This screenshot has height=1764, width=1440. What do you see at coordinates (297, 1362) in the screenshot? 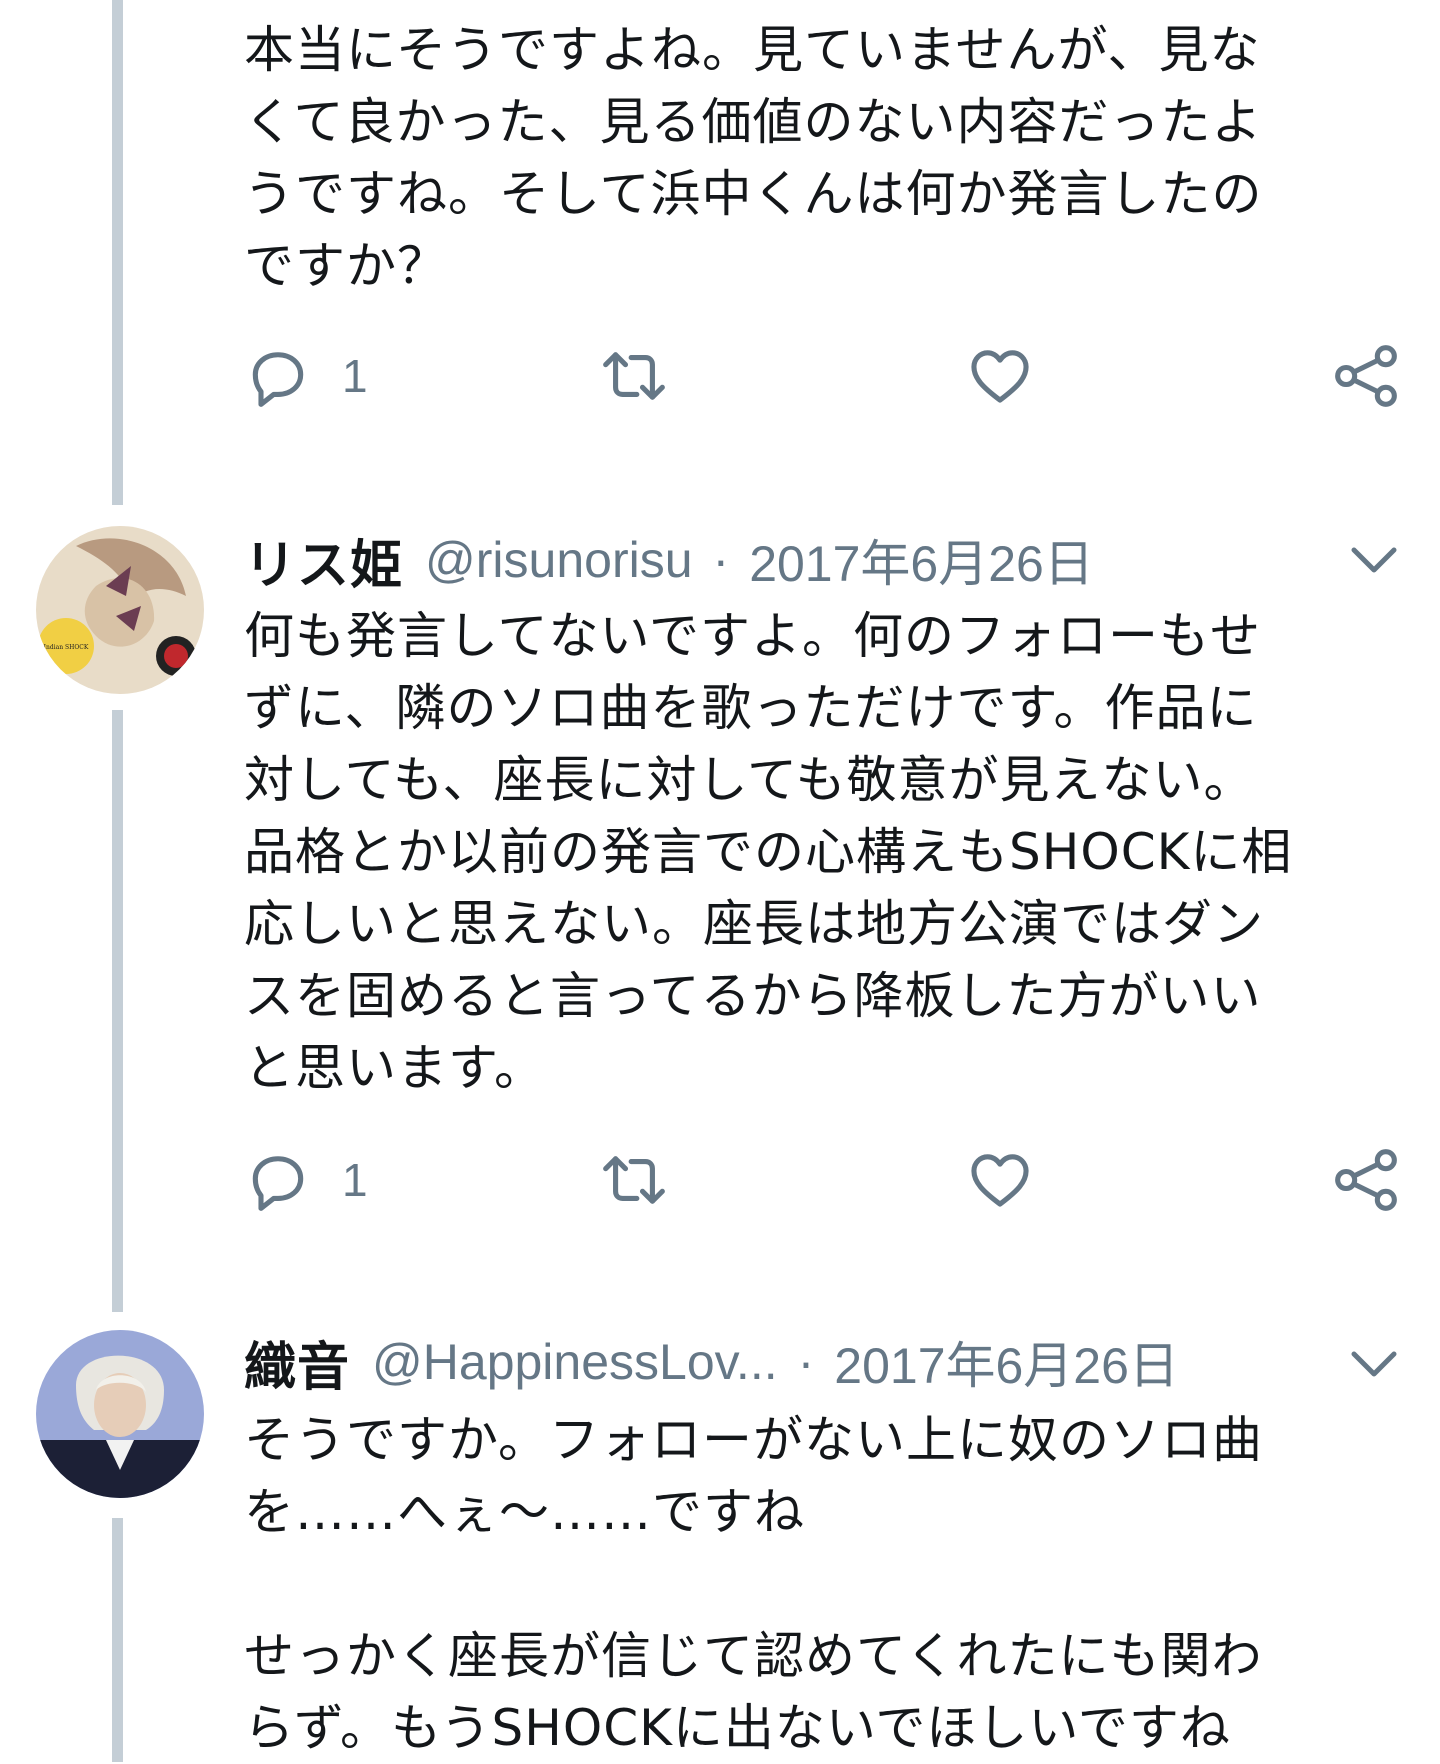
I see `display-name: 織音` at bounding box center [297, 1362].